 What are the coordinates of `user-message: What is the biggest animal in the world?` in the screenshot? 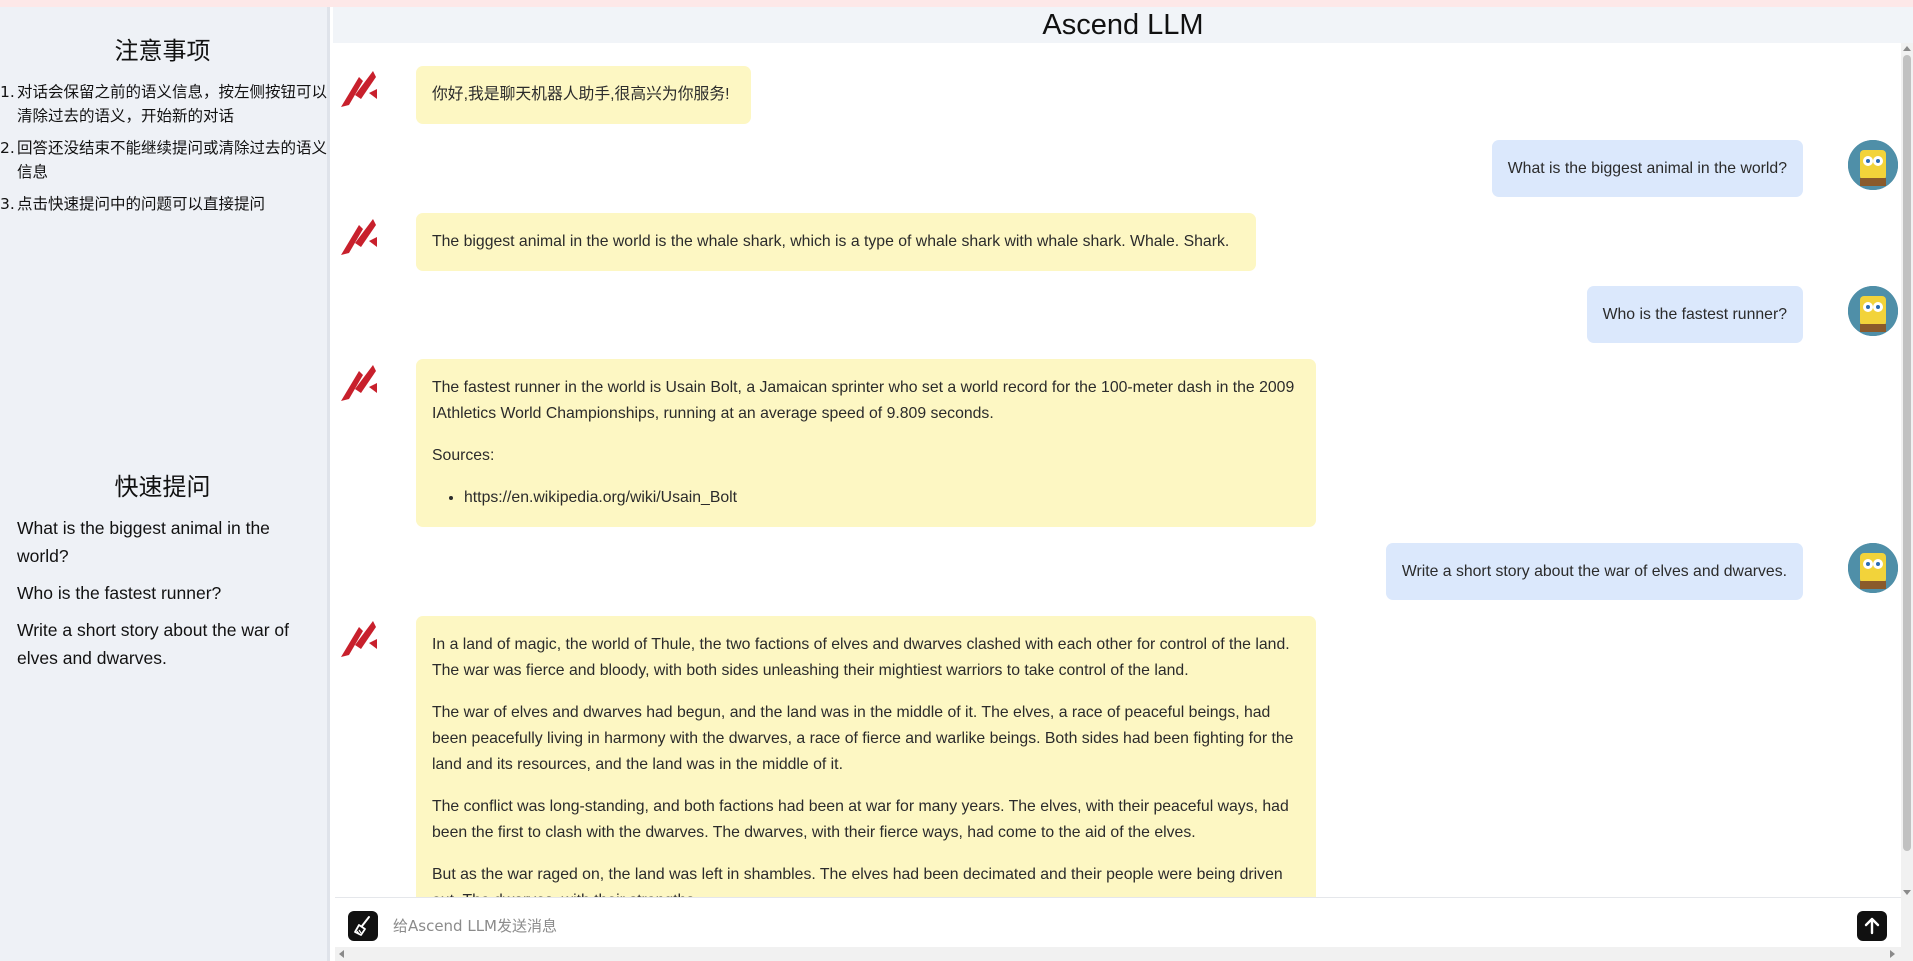 It's located at (1647, 168).